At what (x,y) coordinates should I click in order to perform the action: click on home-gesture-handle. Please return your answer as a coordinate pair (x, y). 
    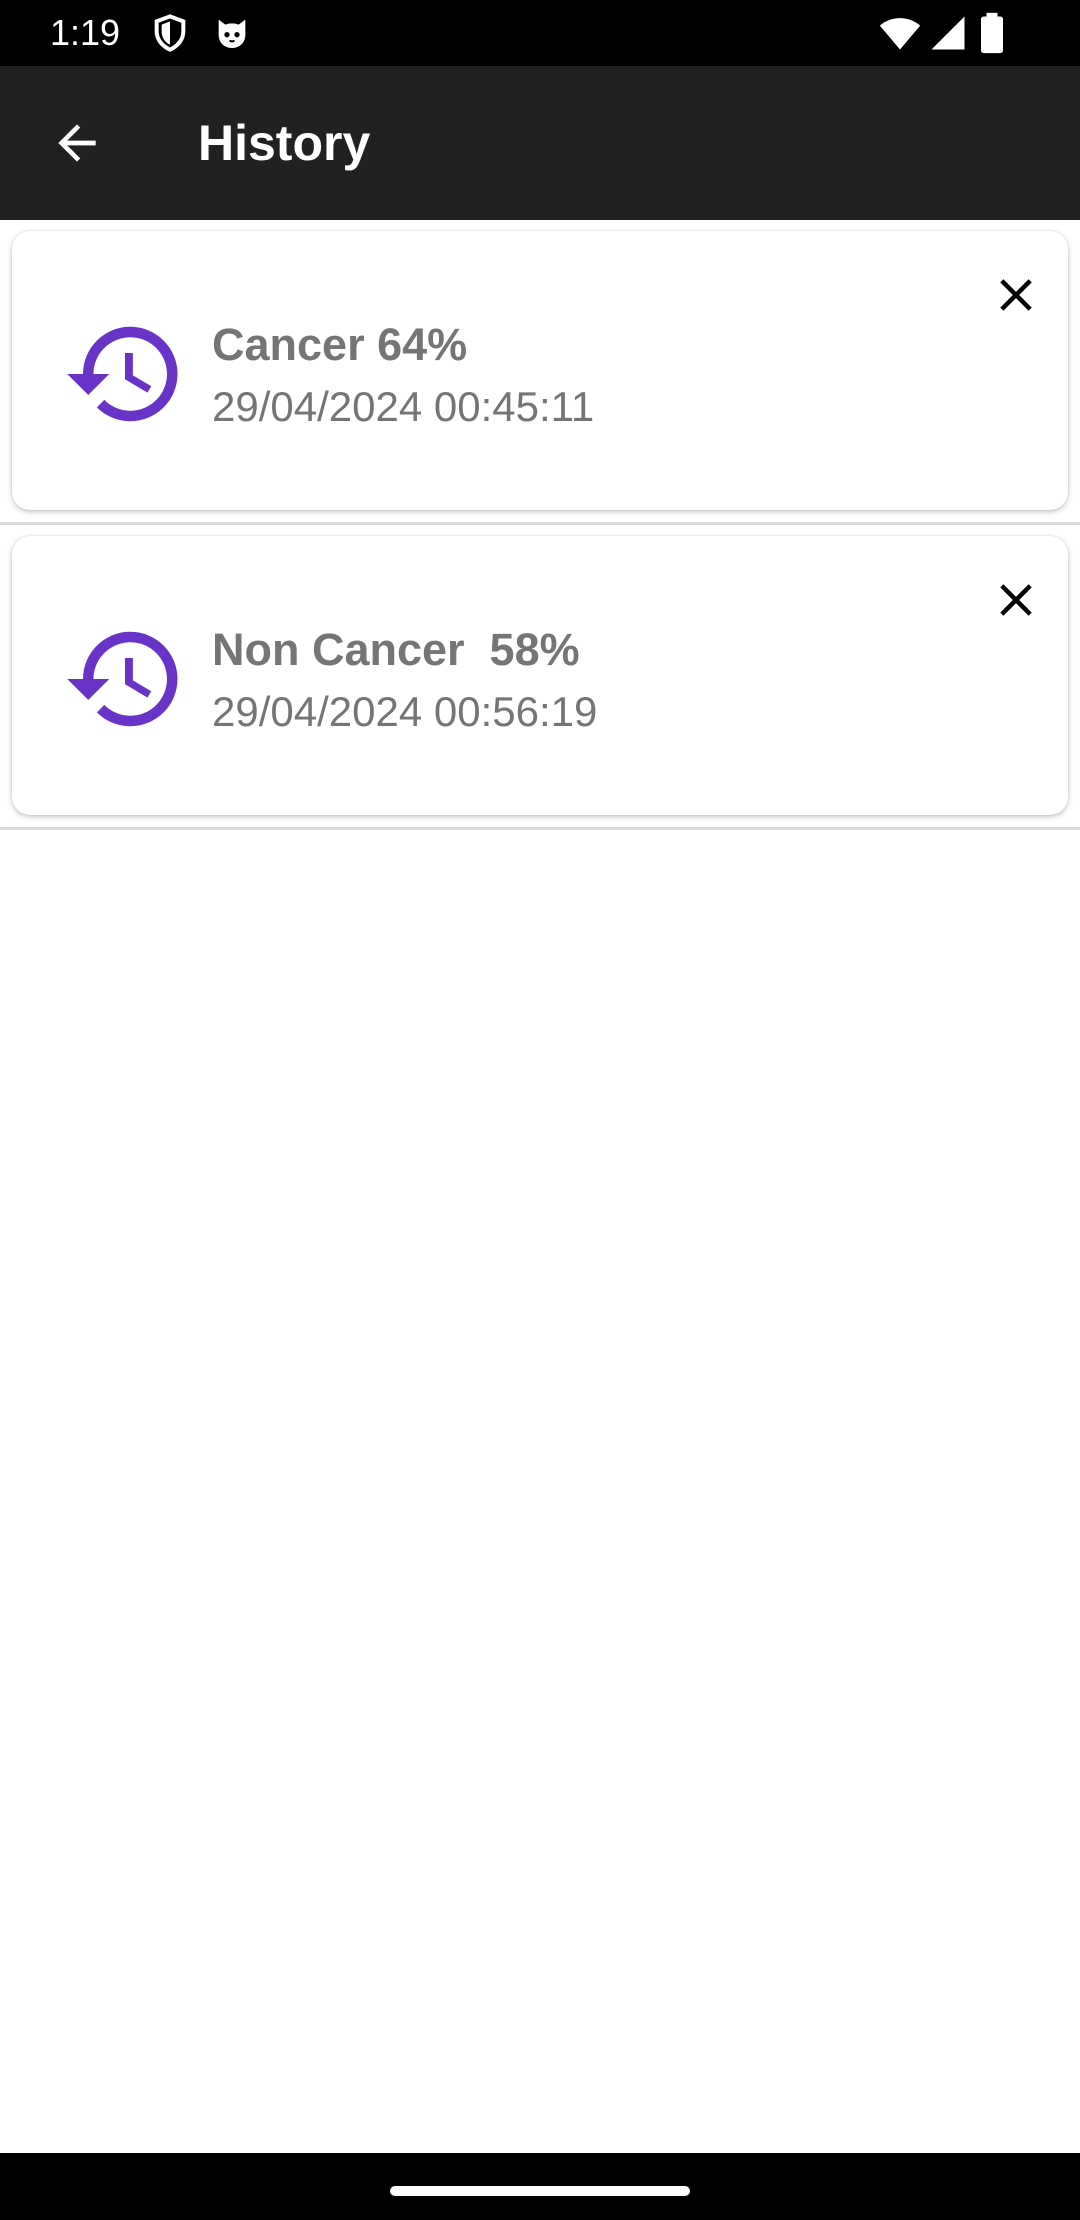
    Looking at the image, I should click on (540, 2191).